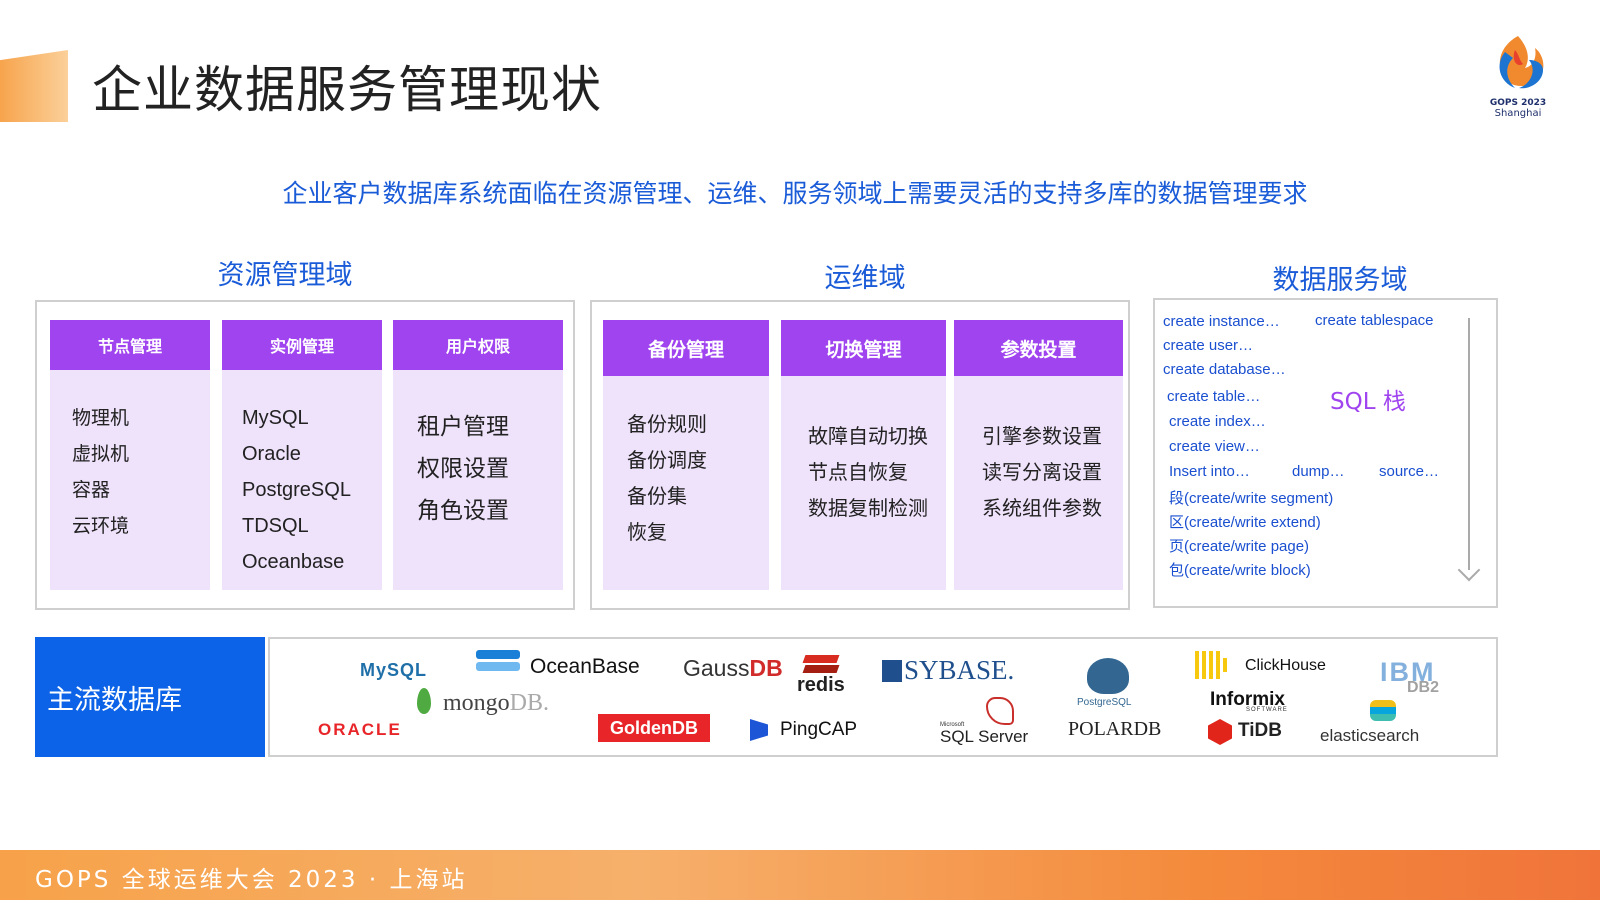  What do you see at coordinates (1251, 498) in the screenshot?
I see `sql-line: 段(create/write segment)` at bounding box center [1251, 498].